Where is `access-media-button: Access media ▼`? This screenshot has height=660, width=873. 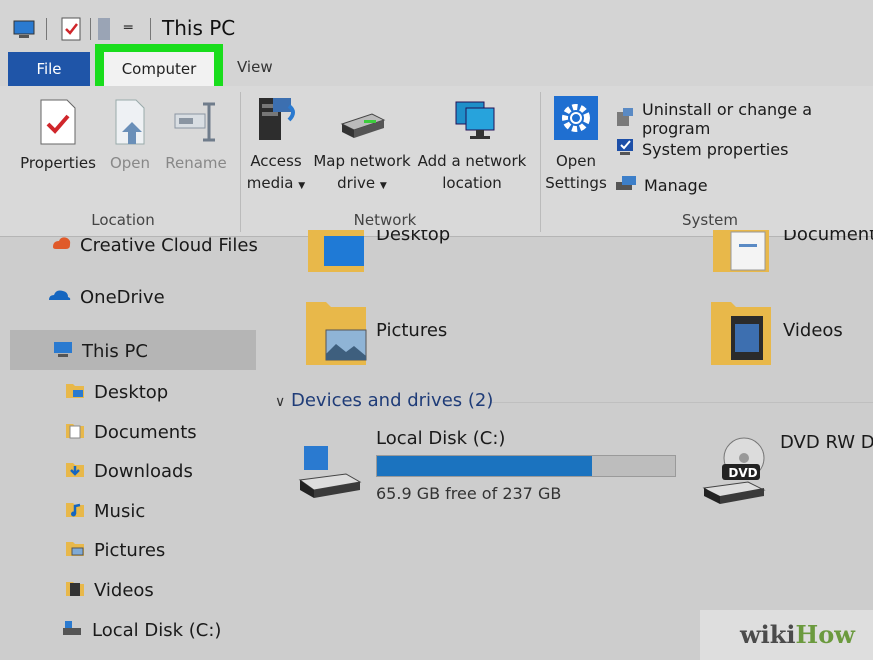
access-media-button: Access media ▼ is located at coordinates (276, 144).